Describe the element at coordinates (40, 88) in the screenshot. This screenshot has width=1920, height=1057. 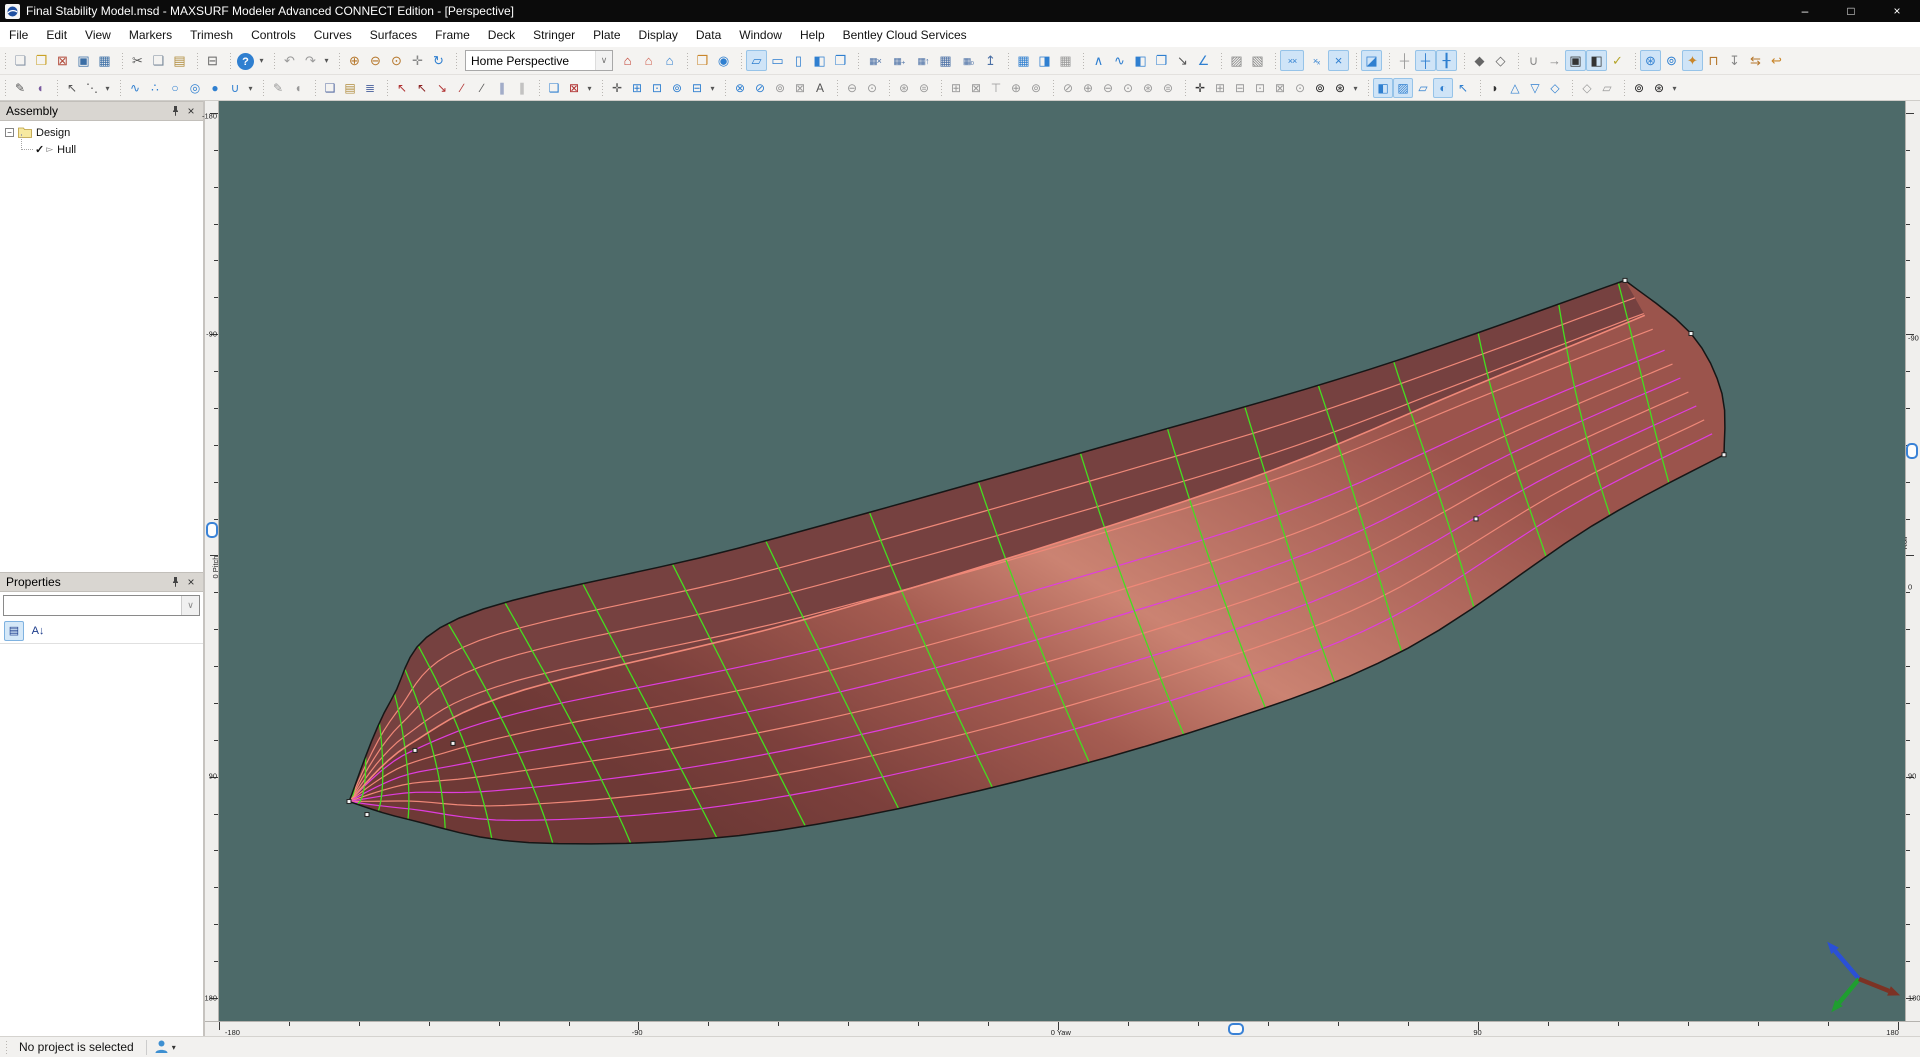
I see `trim-curve-button: ◖` at that location.